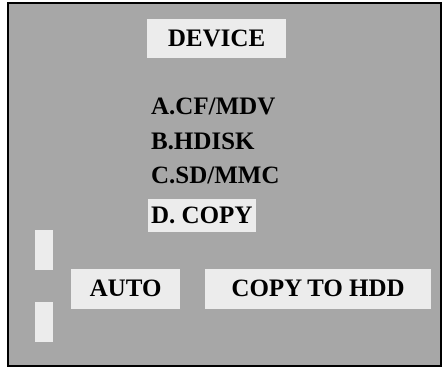  I want to click on menu-item-sd-mmc: C.SD/MMC, so click(215, 175).